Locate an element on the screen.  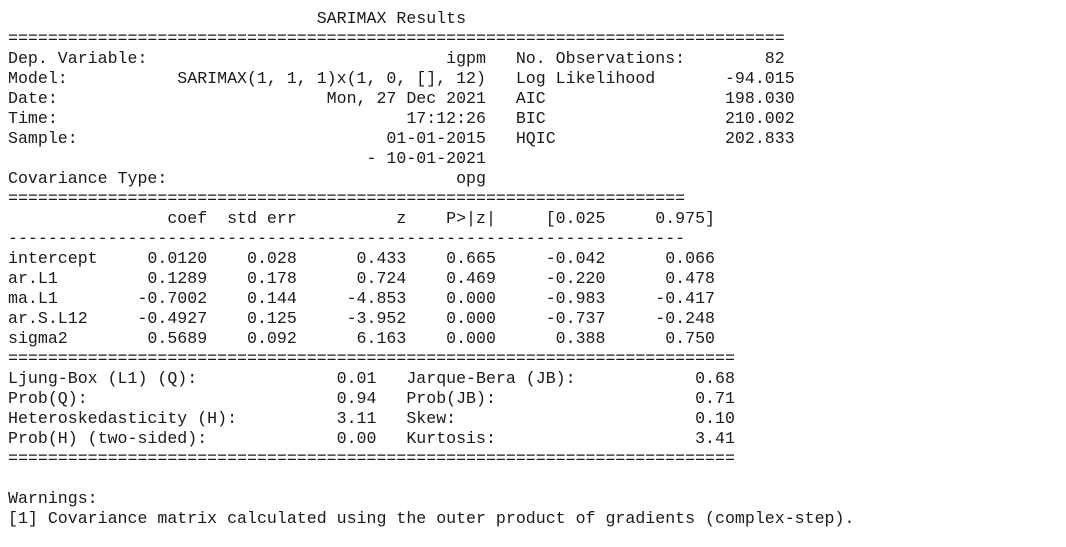
diagnostics-row: Heteroskedasticity (H): 3.11 Skew: 0.10 is located at coordinates (371, 418).